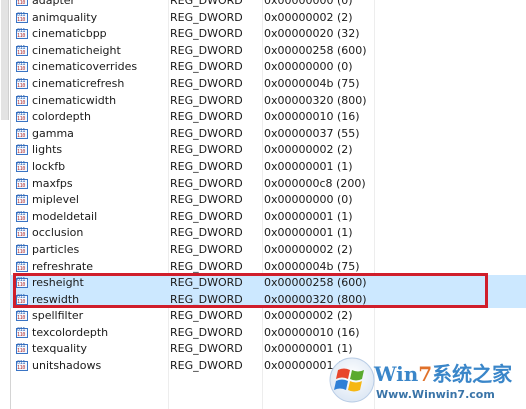  What do you see at coordinates (85, 67) in the screenshot?
I see `value-name: cinematicoverrides` at bounding box center [85, 67].